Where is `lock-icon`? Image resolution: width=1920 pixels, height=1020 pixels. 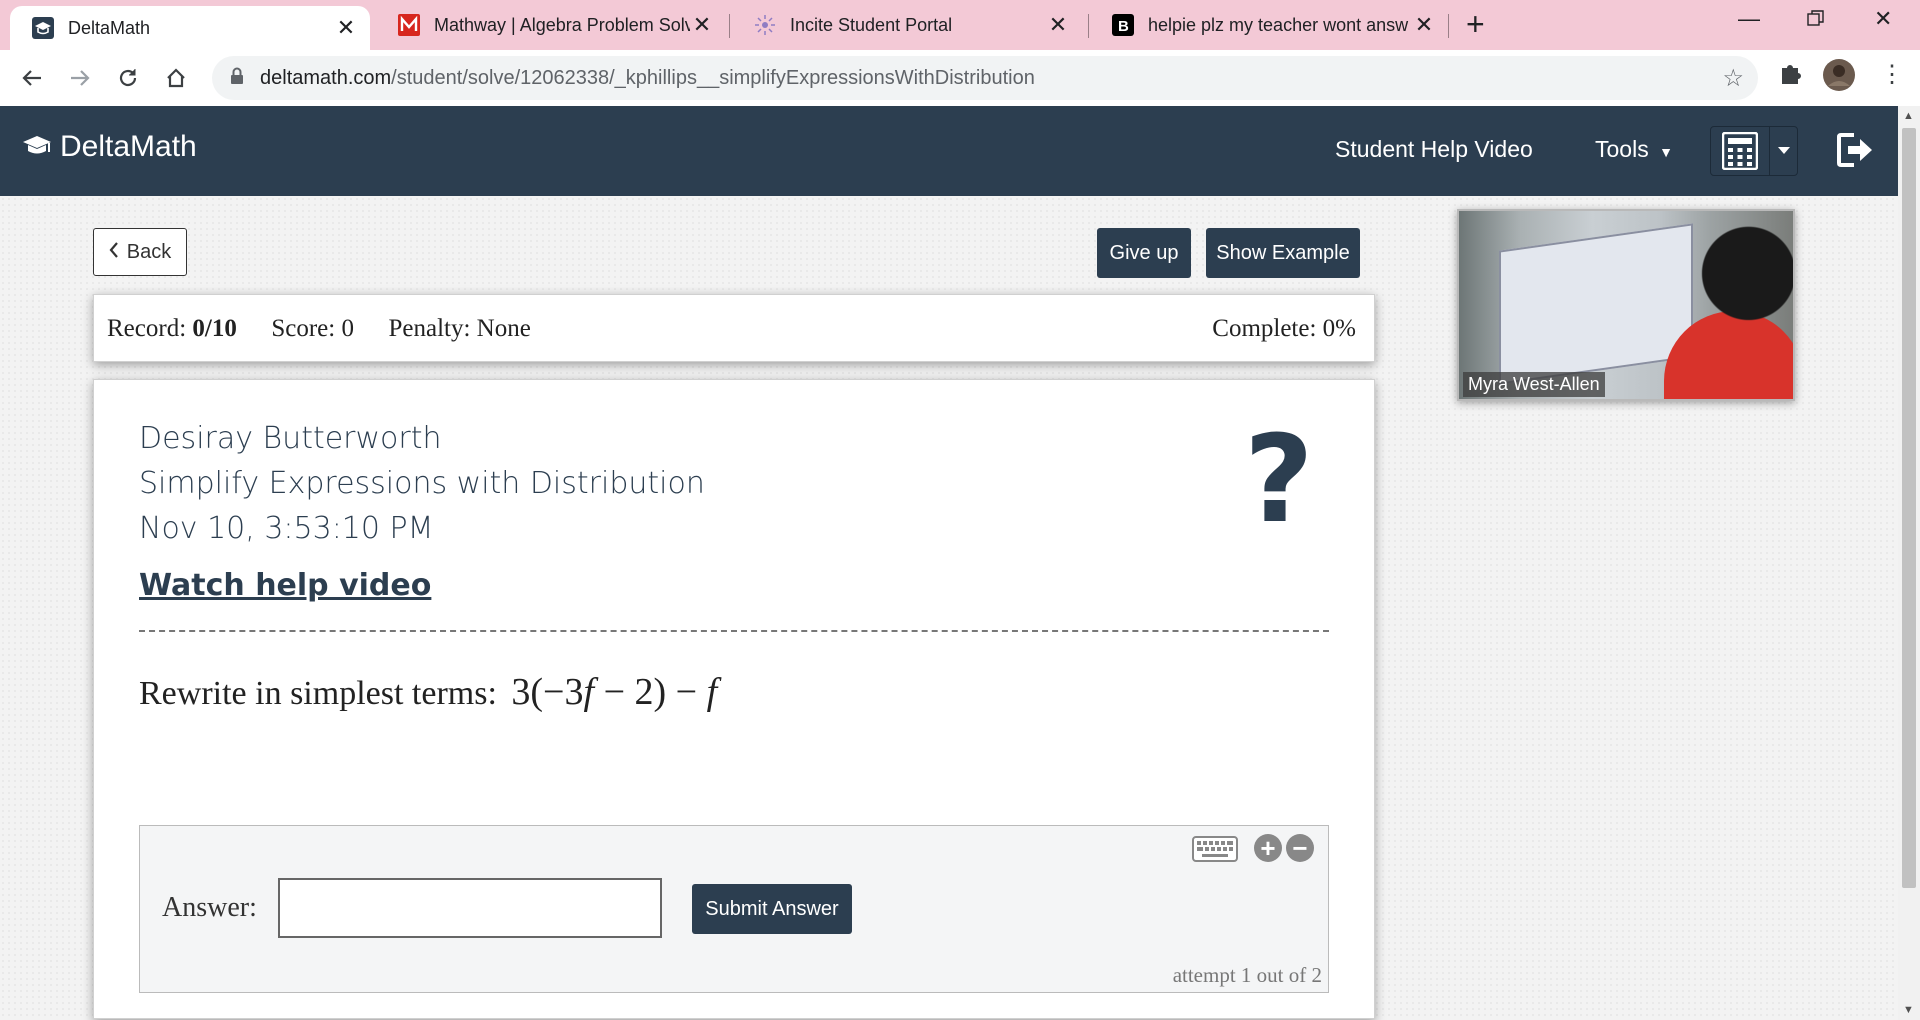
lock-icon is located at coordinates (237, 78).